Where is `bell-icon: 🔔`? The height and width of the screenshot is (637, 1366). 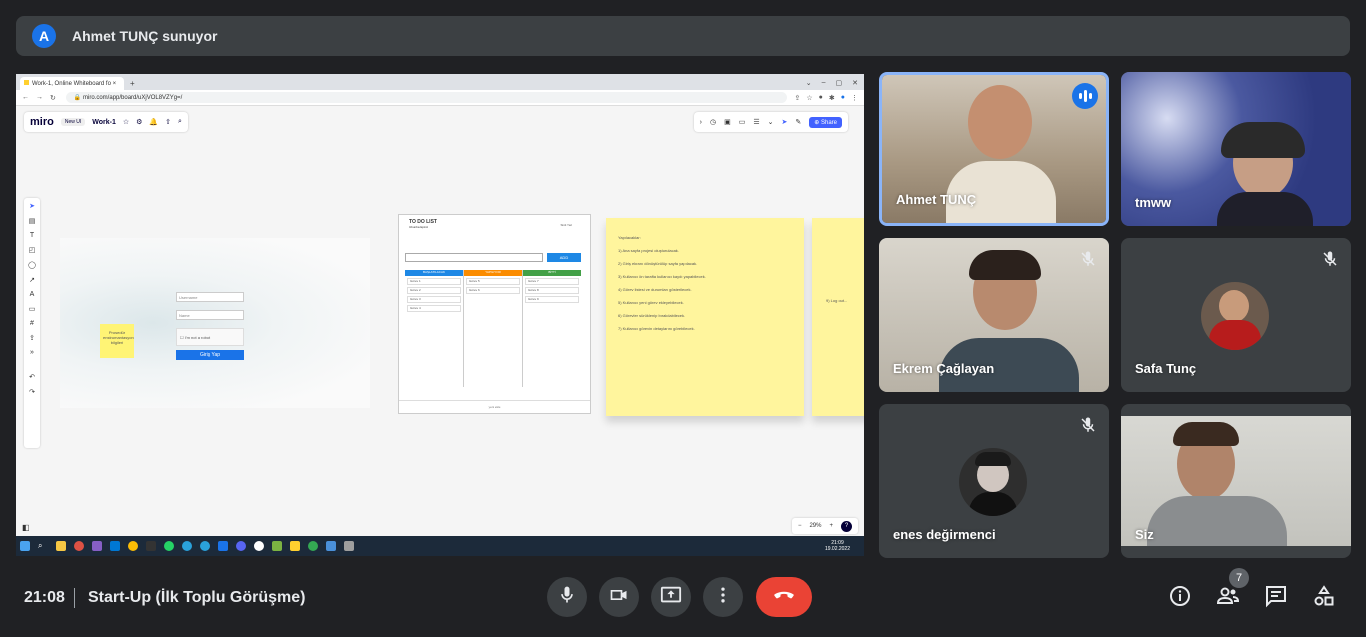 bell-icon: 🔔 is located at coordinates (153, 122).